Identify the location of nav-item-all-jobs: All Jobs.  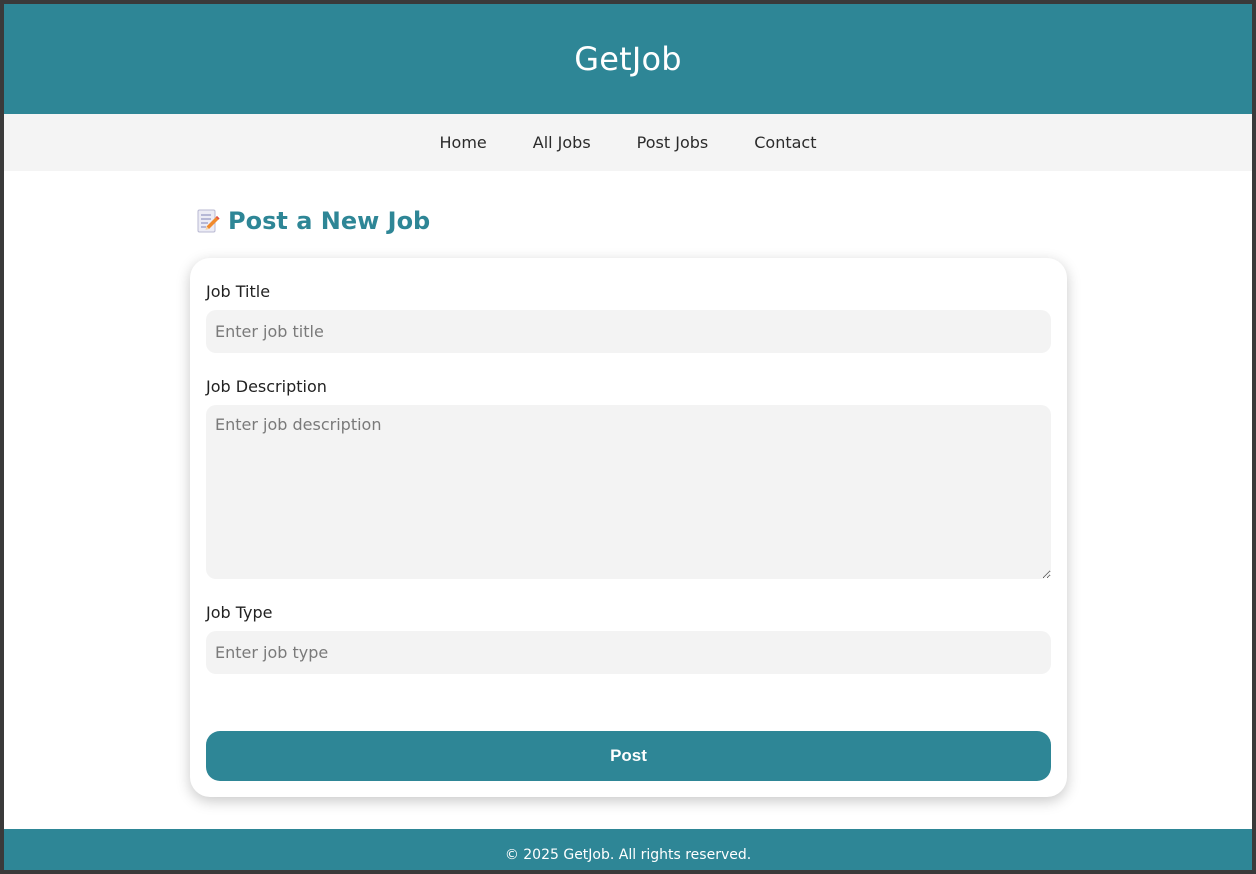
(562, 142).